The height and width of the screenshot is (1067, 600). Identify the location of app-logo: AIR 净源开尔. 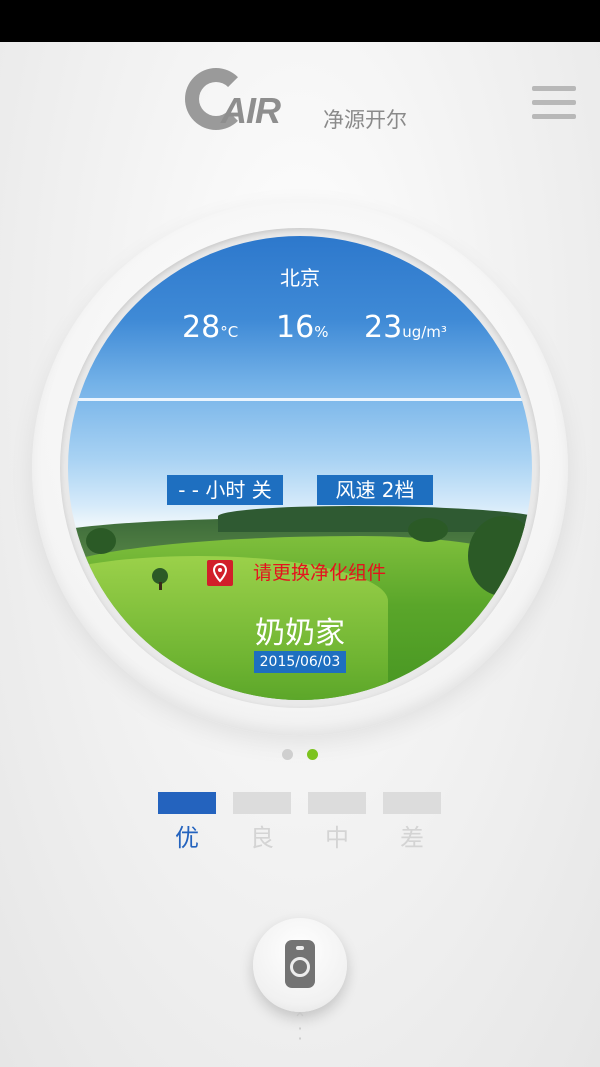
(305, 104).